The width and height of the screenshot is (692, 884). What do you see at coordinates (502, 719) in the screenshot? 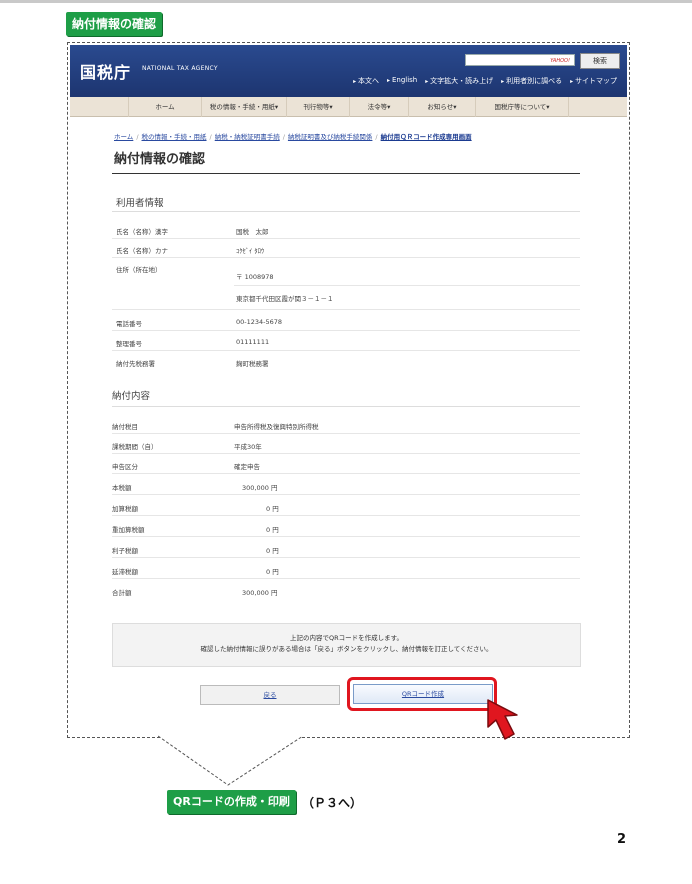
I see `cursor-arrow-icon` at bounding box center [502, 719].